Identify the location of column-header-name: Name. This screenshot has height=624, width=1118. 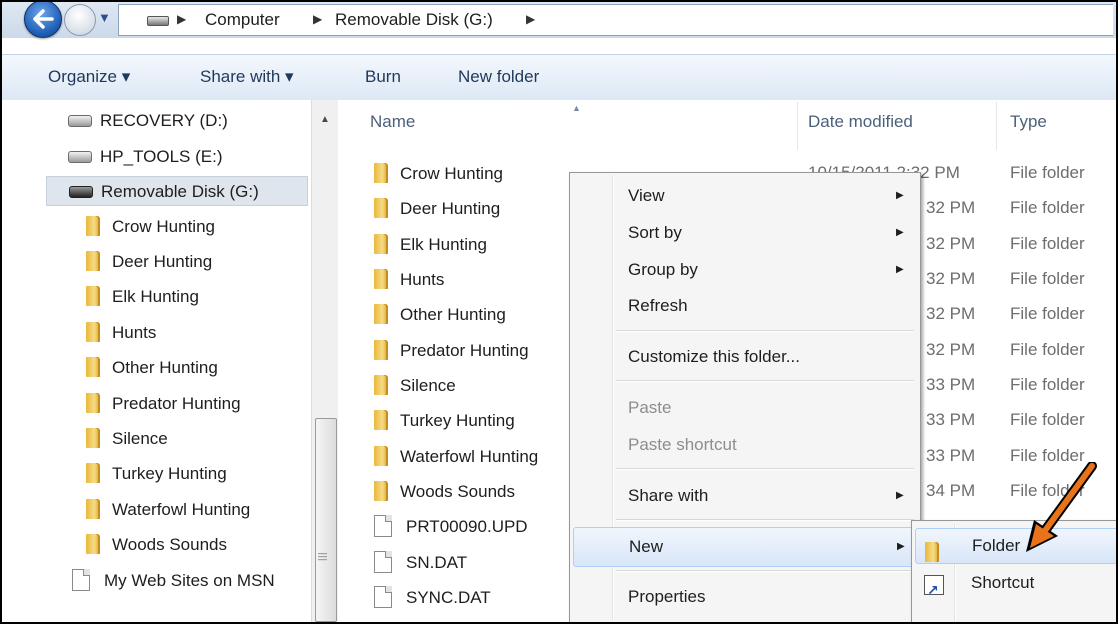
(392, 122).